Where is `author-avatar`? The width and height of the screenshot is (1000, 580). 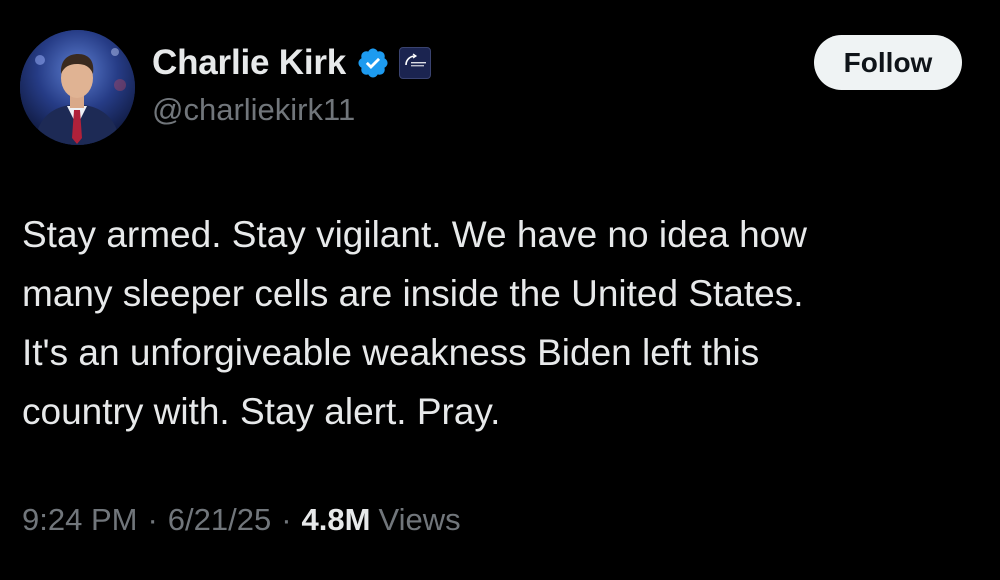 author-avatar is located at coordinates (77, 87).